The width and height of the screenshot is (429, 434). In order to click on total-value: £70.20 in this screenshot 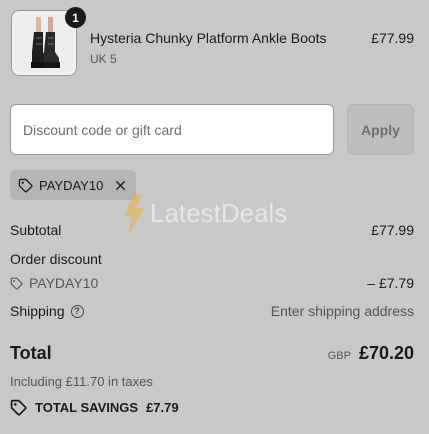, I will do `click(386, 353)`.